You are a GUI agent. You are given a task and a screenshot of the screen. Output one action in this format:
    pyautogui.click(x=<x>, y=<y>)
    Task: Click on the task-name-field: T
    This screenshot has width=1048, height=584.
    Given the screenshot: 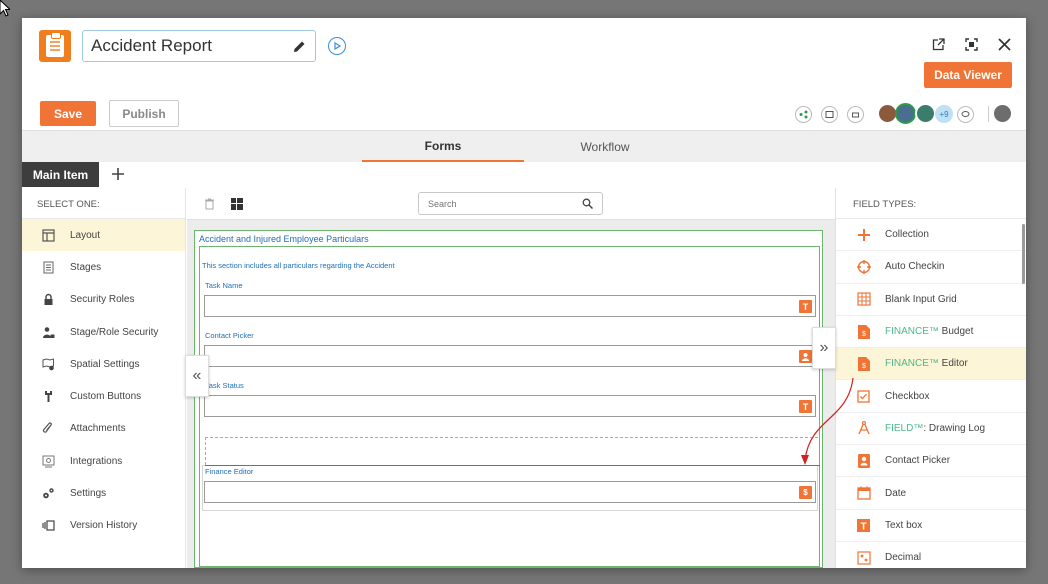 What is the action you would take?
    pyautogui.click(x=510, y=306)
    